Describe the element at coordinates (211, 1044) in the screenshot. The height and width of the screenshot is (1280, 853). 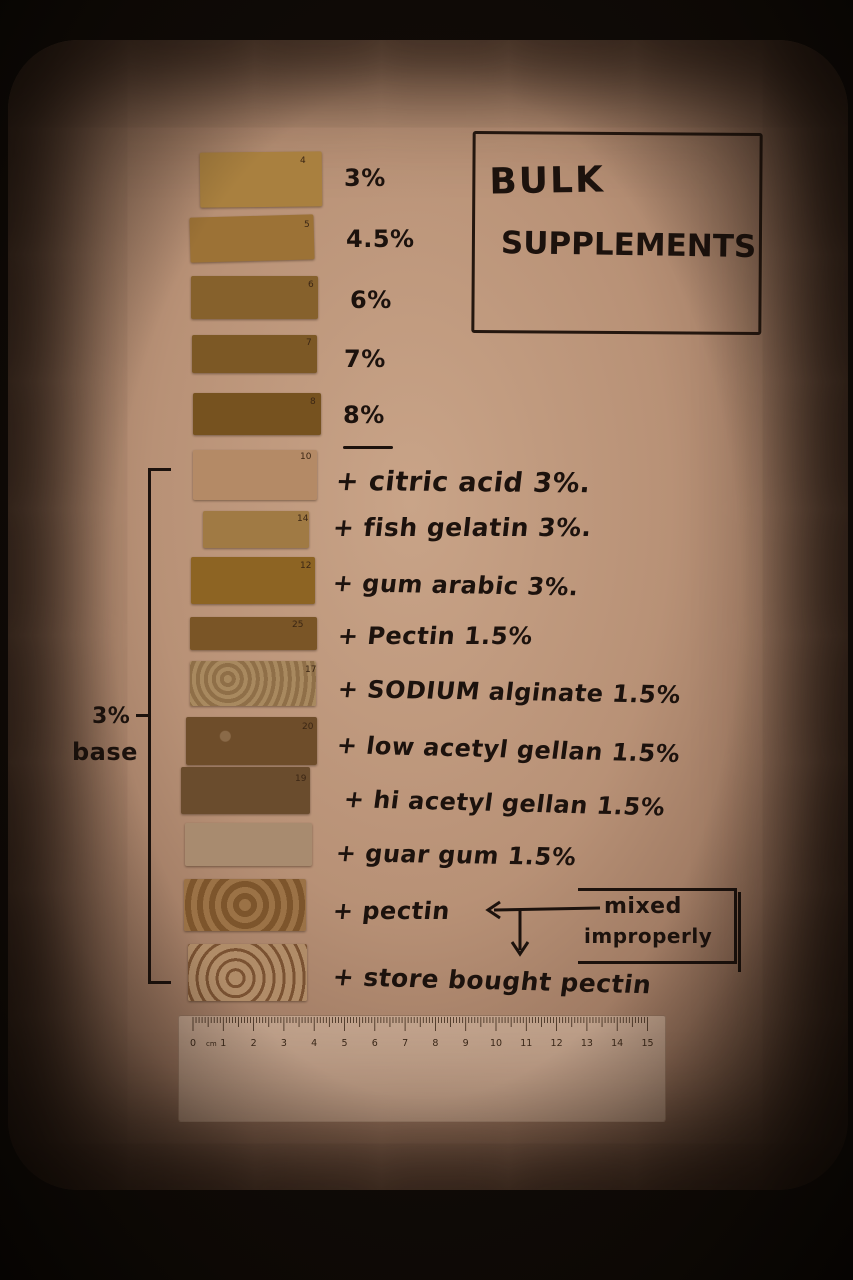
I see `ruler-unit-label: cm` at that location.